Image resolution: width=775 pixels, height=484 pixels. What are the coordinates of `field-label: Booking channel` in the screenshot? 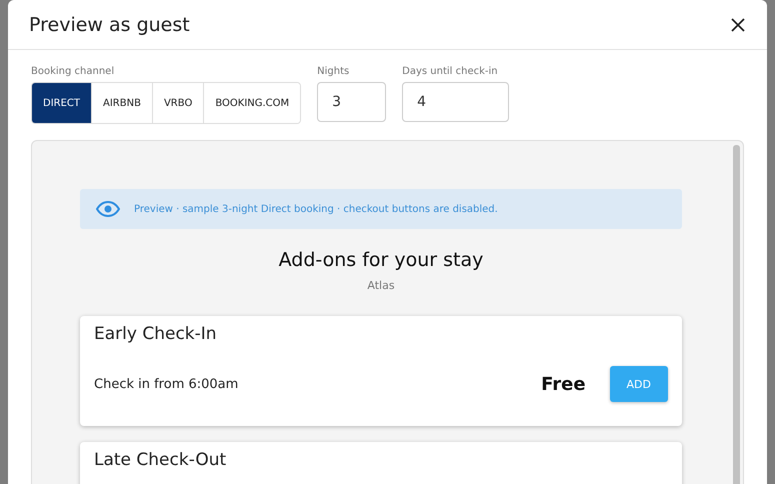 It's located at (73, 71).